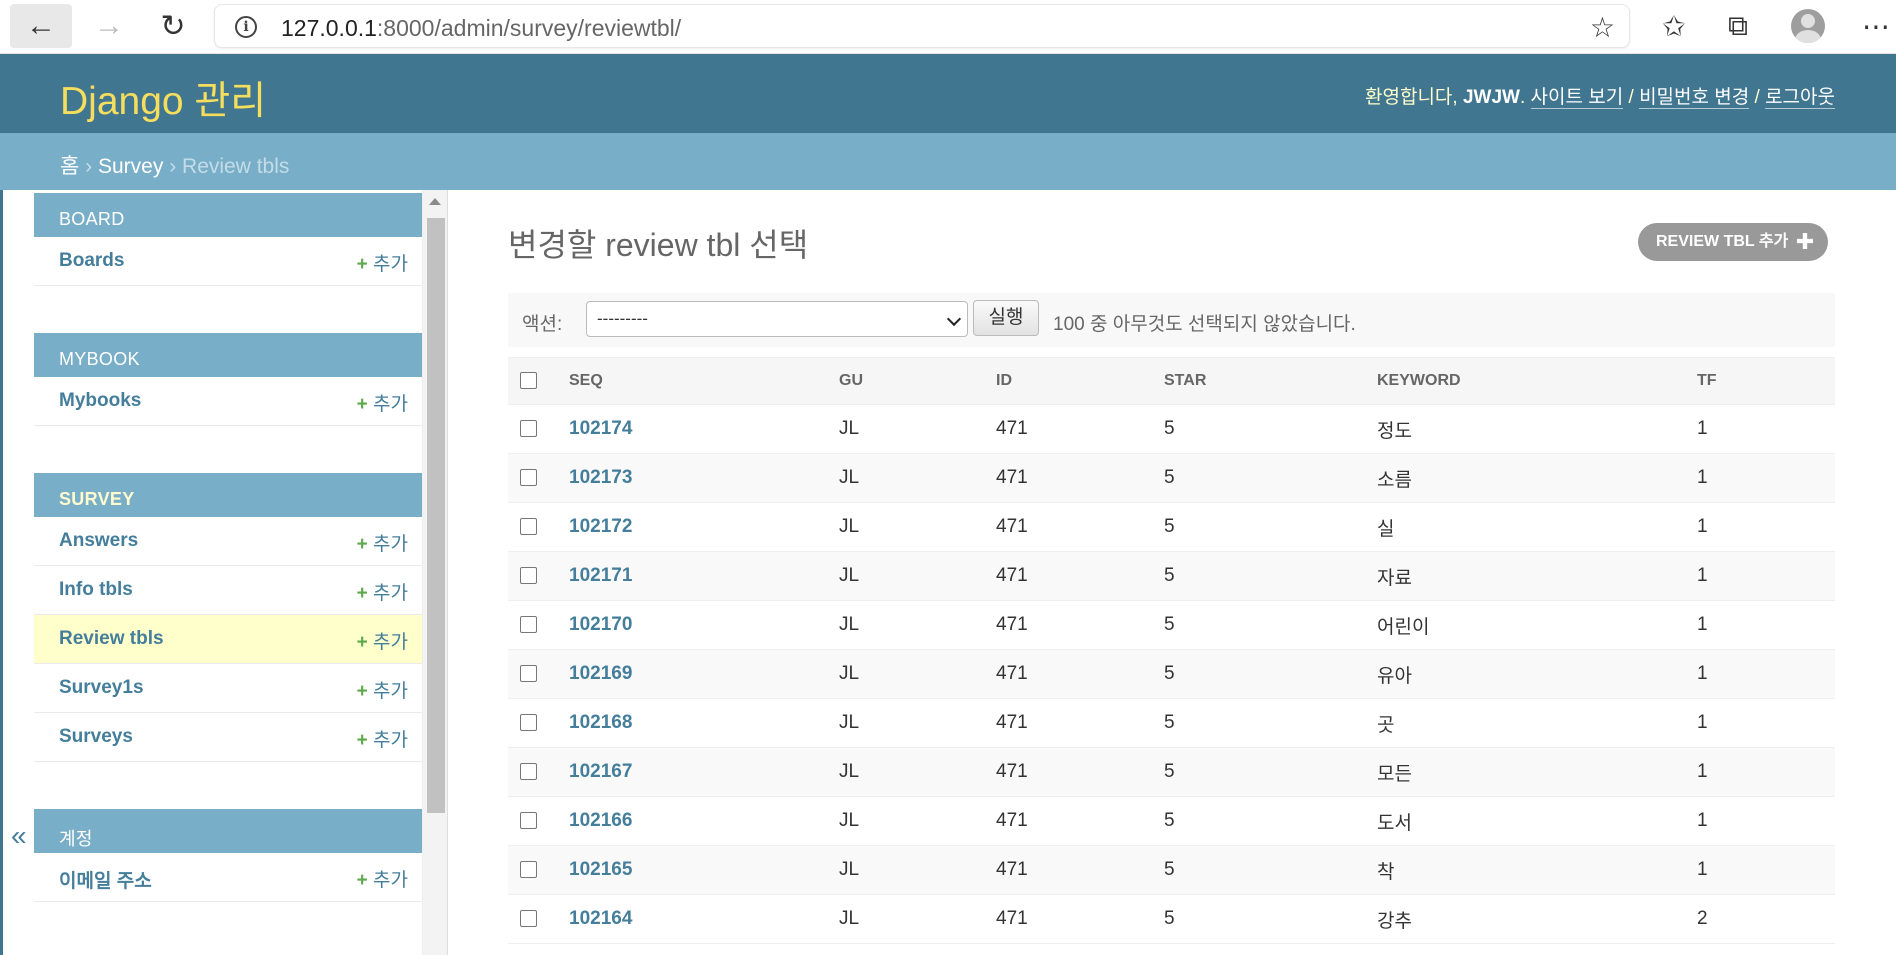 Image resolution: width=1896 pixels, height=955 pixels. I want to click on column-header-star: STAR, so click(1261, 381).